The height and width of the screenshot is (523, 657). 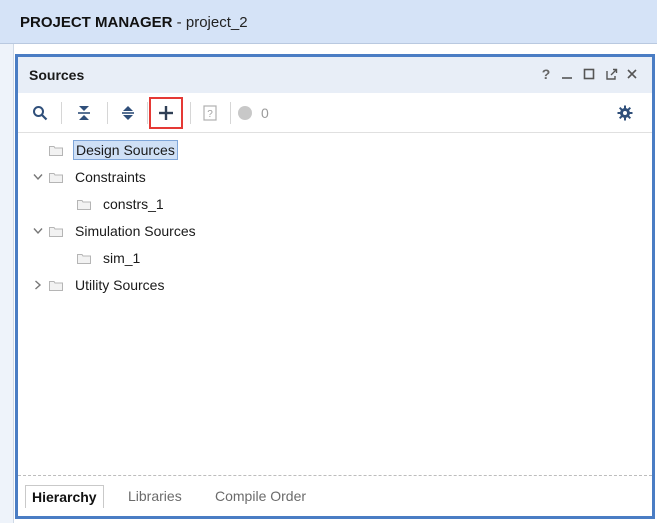 I want to click on project-manager-header: PROJECT MANAGER - project_2, so click(x=328, y=22).